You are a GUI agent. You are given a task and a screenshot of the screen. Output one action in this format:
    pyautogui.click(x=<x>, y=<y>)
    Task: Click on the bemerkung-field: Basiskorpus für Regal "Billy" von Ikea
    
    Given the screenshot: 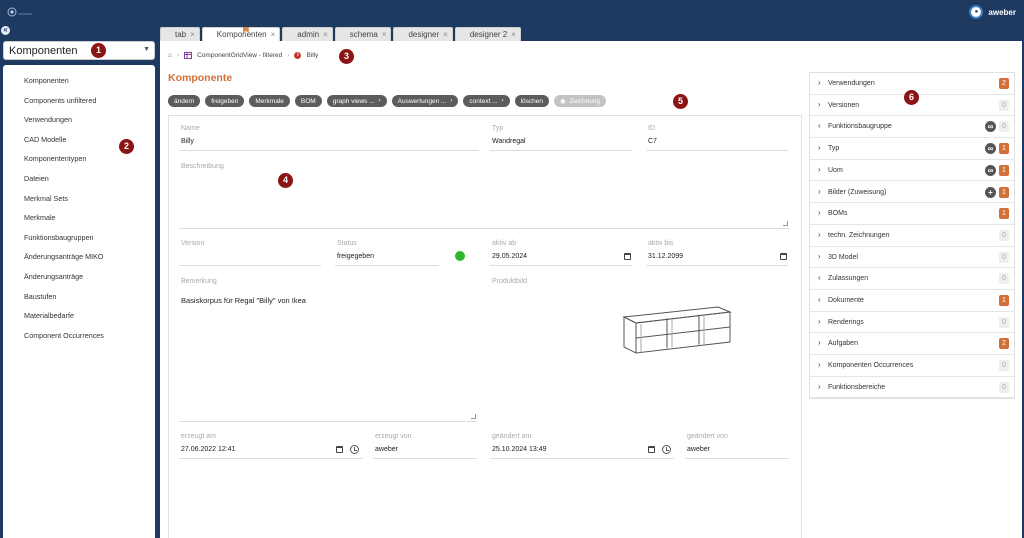 What is the action you would take?
    pyautogui.click(x=243, y=300)
    